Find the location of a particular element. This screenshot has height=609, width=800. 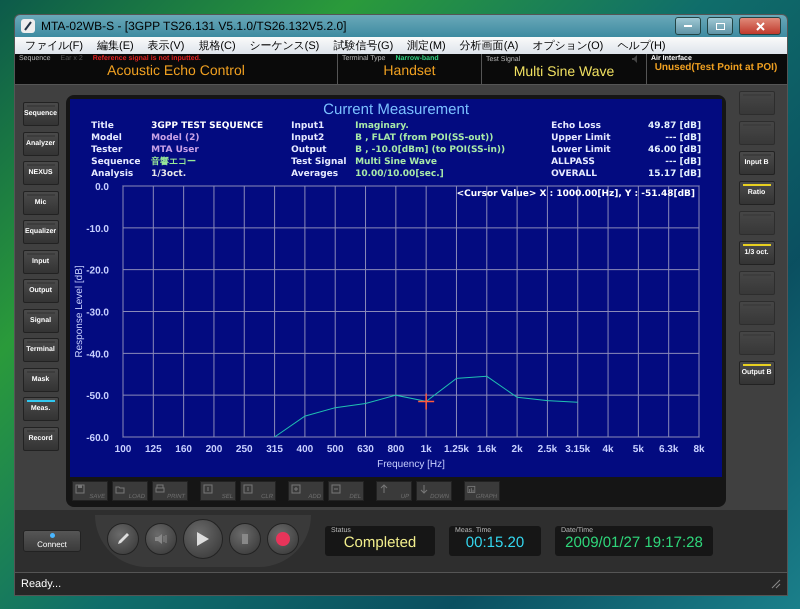

x-tick-label: 6.3k is located at coordinates (668, 449).